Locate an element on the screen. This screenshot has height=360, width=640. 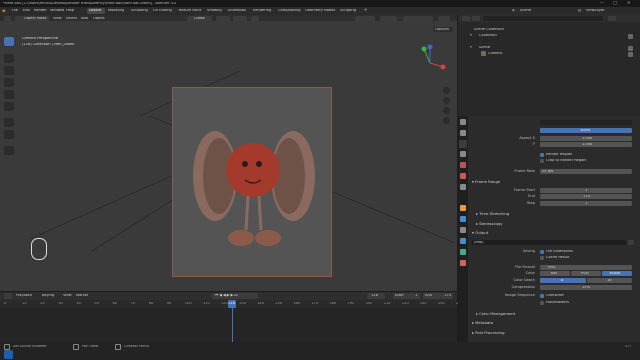
file-format-dropdown: PNG is located at coordinates (586, 267).